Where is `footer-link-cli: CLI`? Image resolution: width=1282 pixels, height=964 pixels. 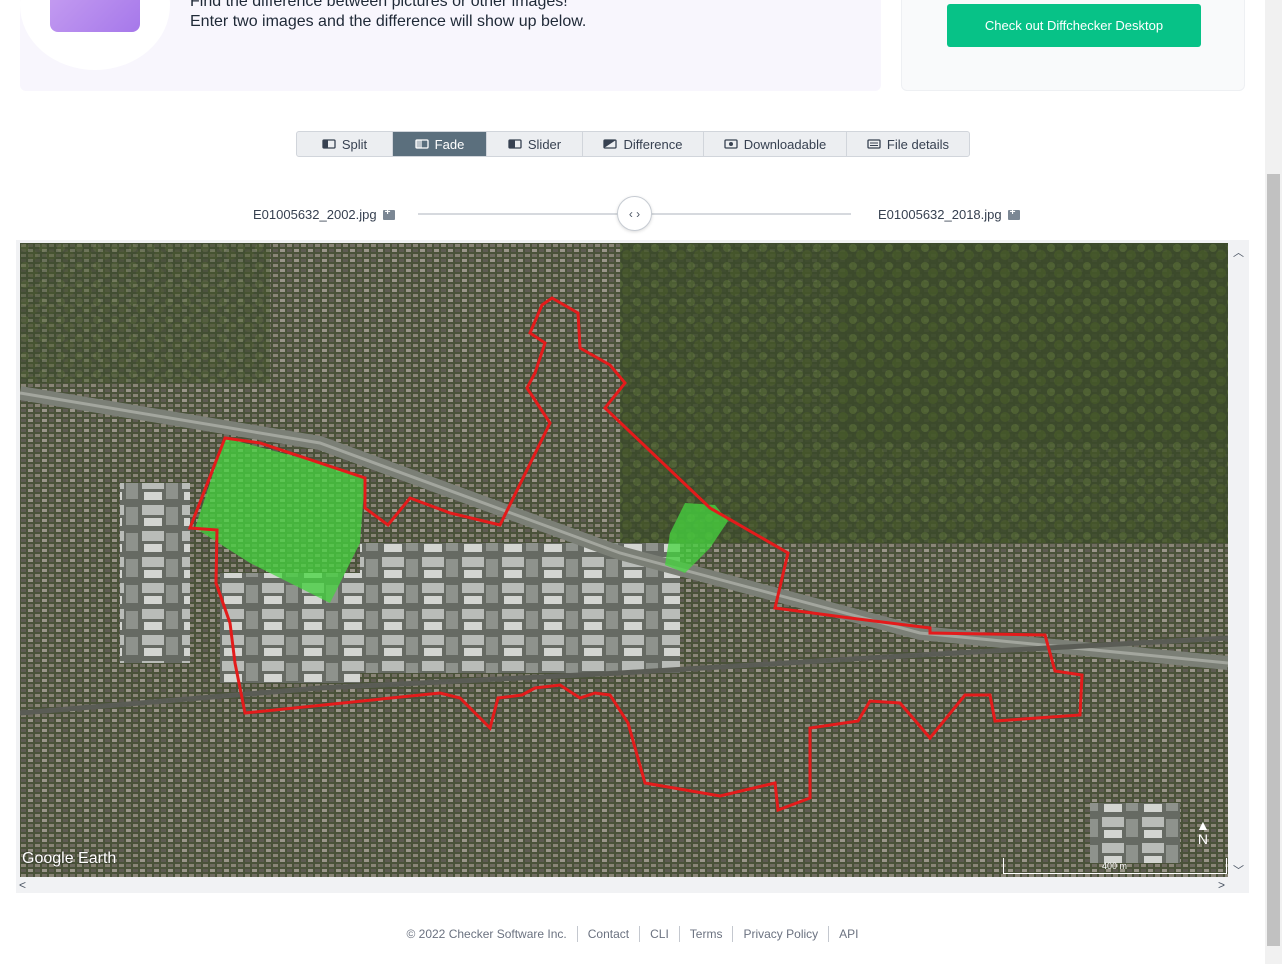
footer-link-cli: CLI is located at coordinates (659, 934).